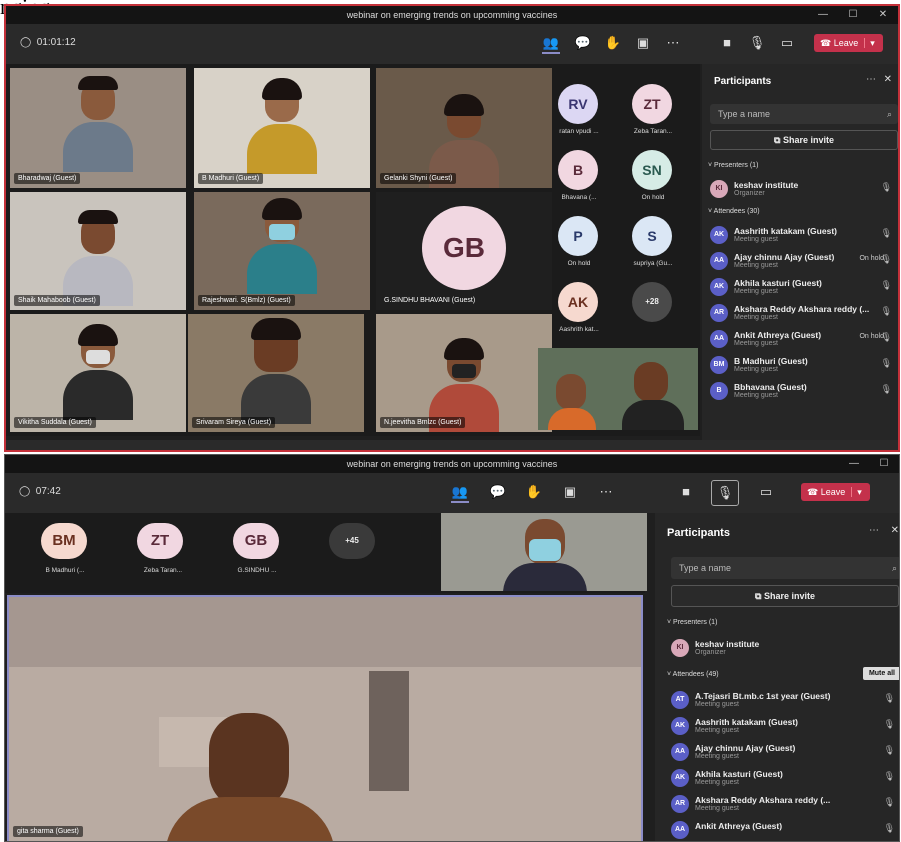 The height and width of the screenshot is (842, 901). What do you see at coordinates (789, 596) in the screenshot?
I see `share-invite-label: Share invite` at bounding box center [789, 596].